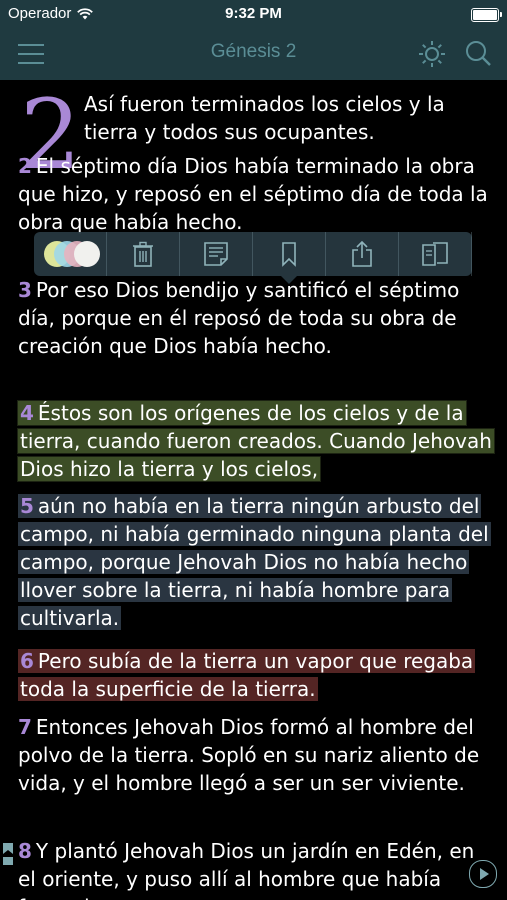 The height and width of the screenshot is (900, 507). What do you see at coordinates (486, 15) in the screenshot?
I see `battery-icon` at bounding box center [486, 15].